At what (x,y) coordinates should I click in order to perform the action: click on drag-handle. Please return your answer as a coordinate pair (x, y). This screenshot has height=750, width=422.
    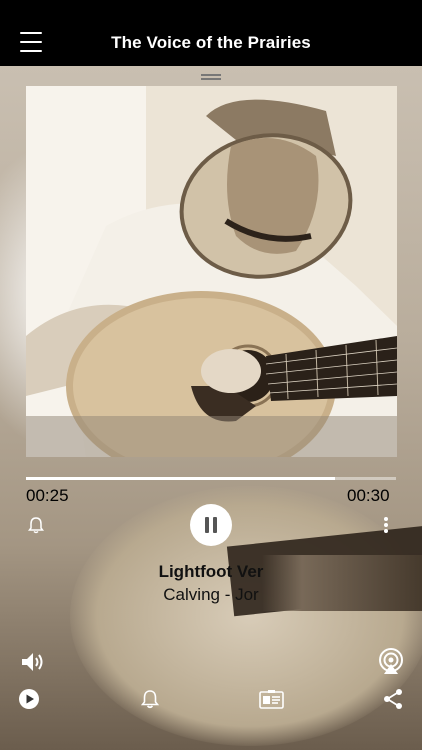
    Looking at the image, I should click on (211, 77).